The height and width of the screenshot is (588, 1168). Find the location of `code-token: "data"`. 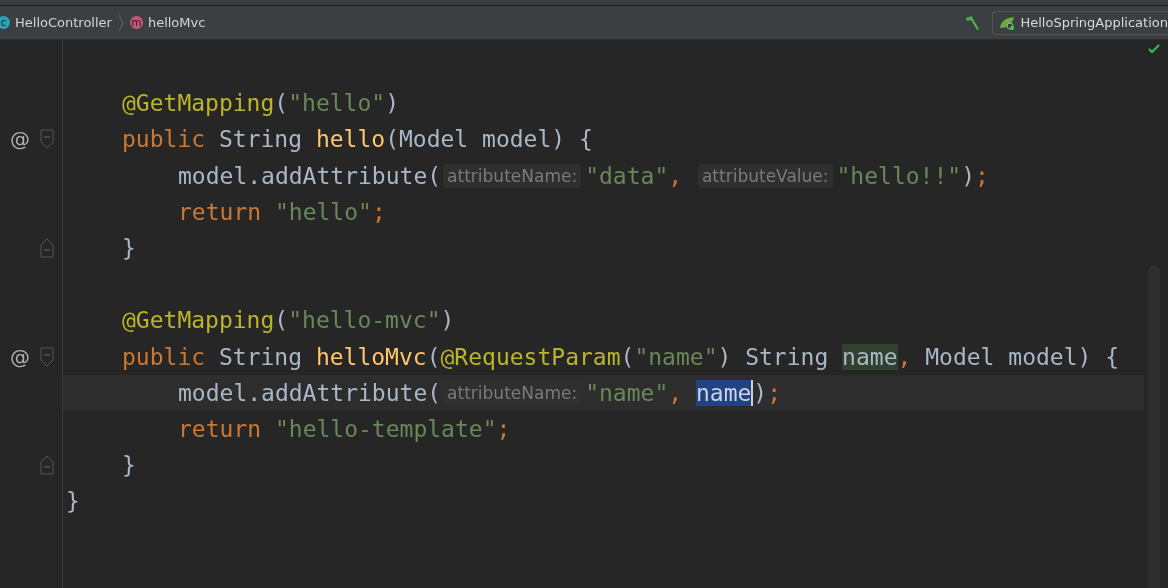

code-token: "data" is located at coordinates (627, 175).